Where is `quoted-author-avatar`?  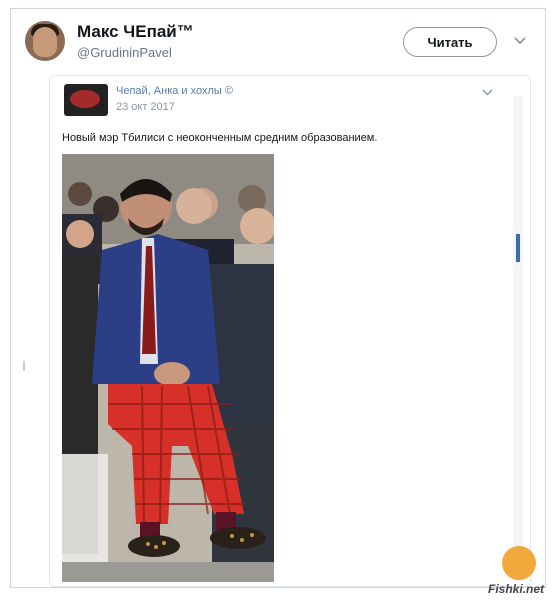
quoted-author-avatar is located at coordinates (86, 100).